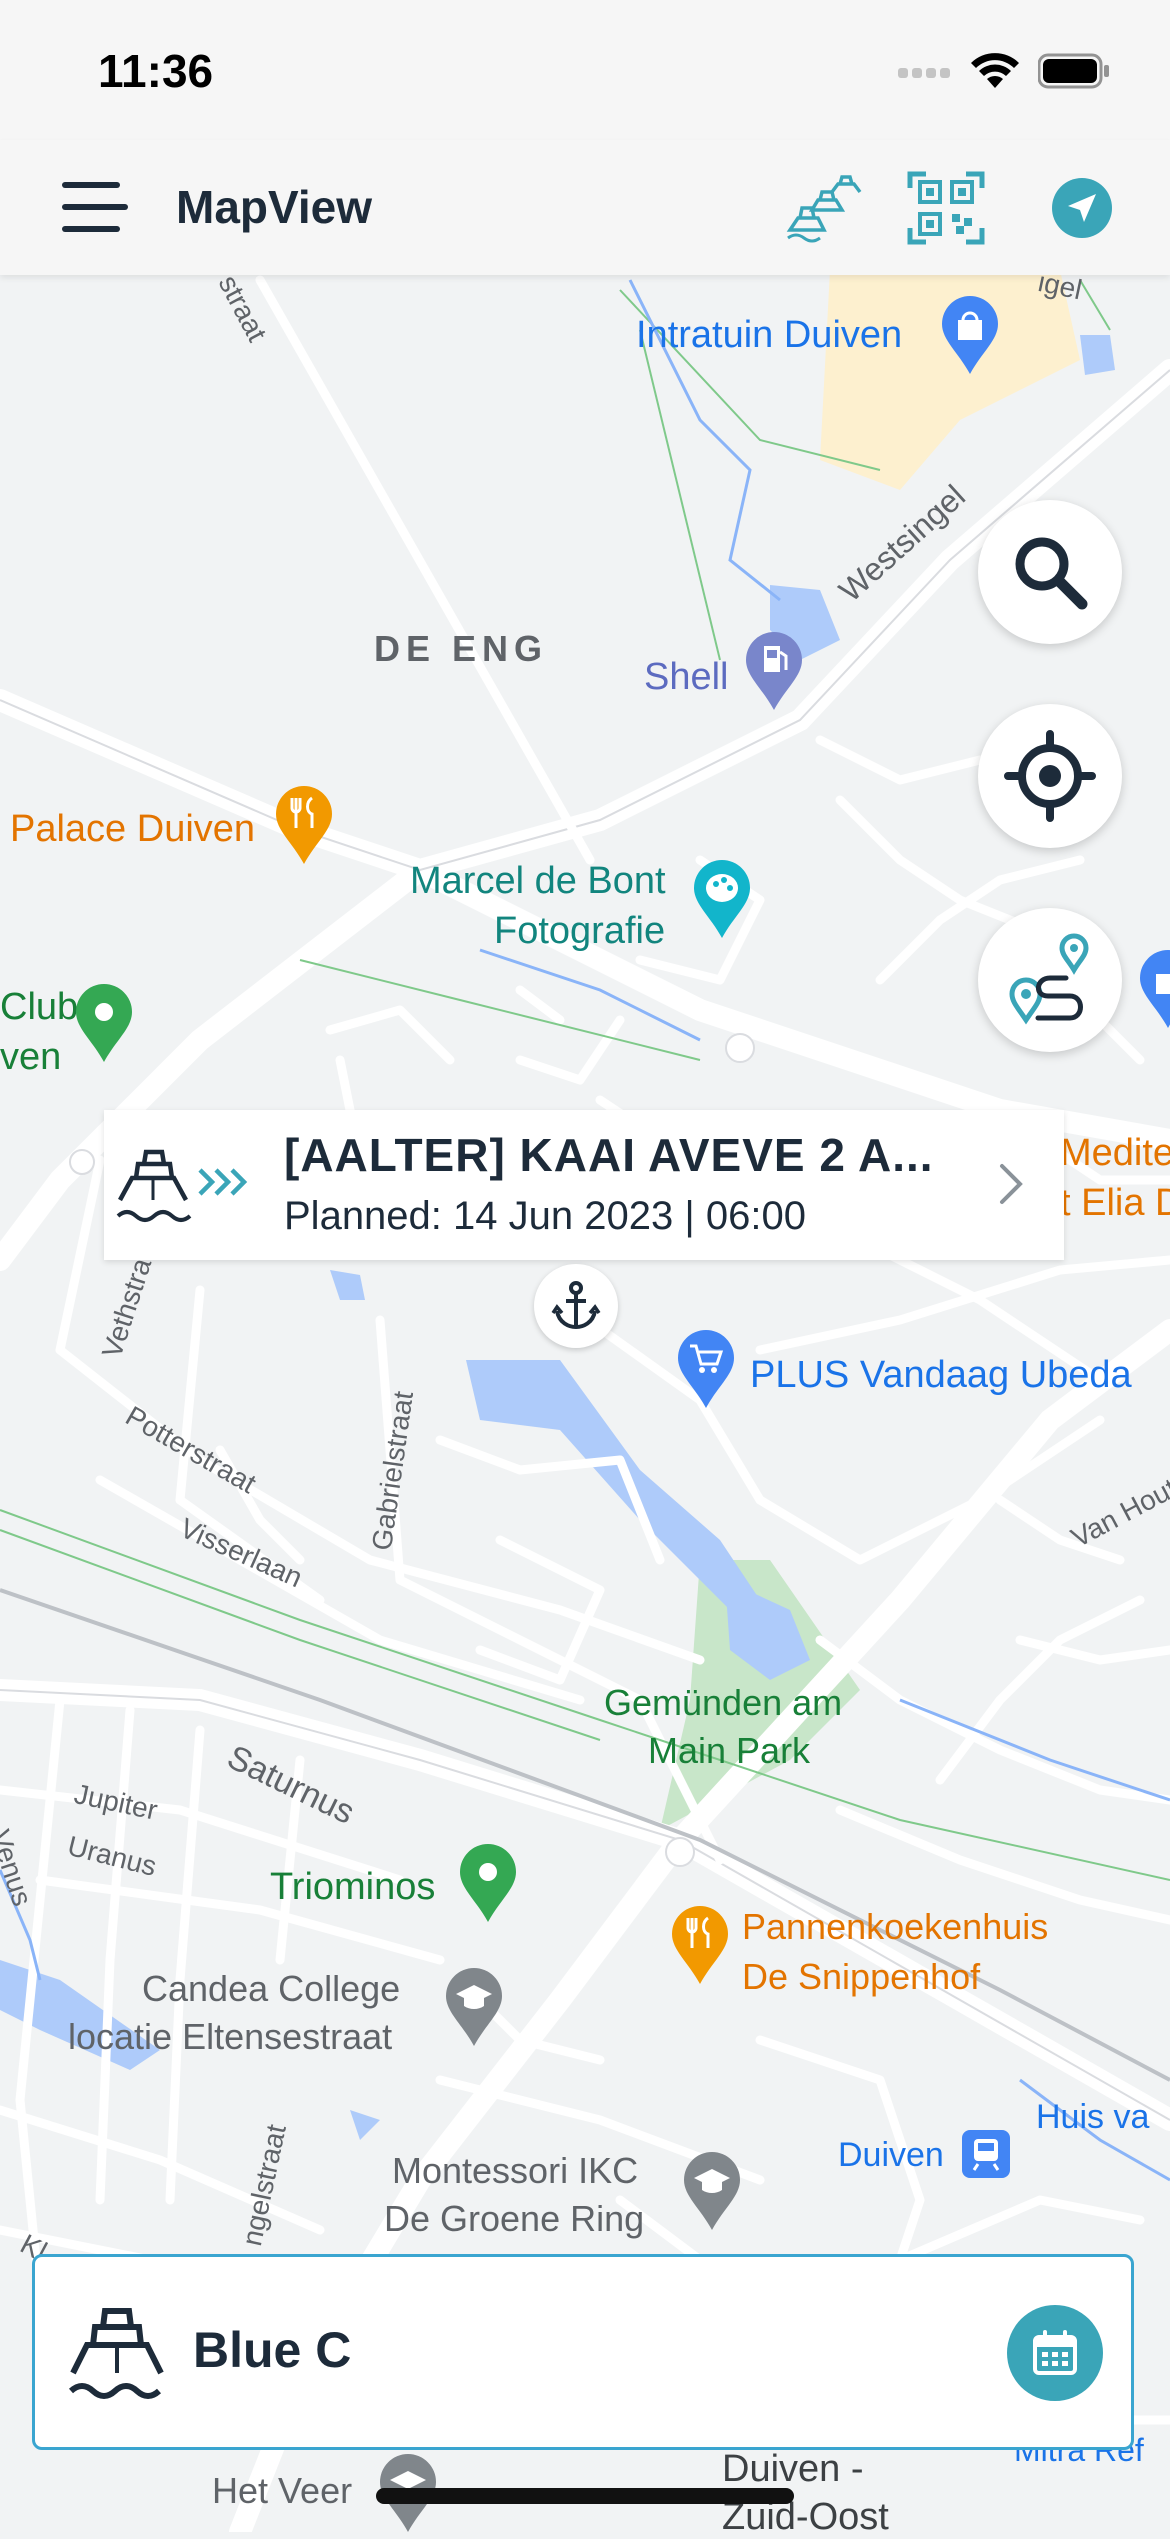  Describe the element at coordinates (271, 1989) in the screenshot. I see `map-label-candea-1: Candea College` at that location.